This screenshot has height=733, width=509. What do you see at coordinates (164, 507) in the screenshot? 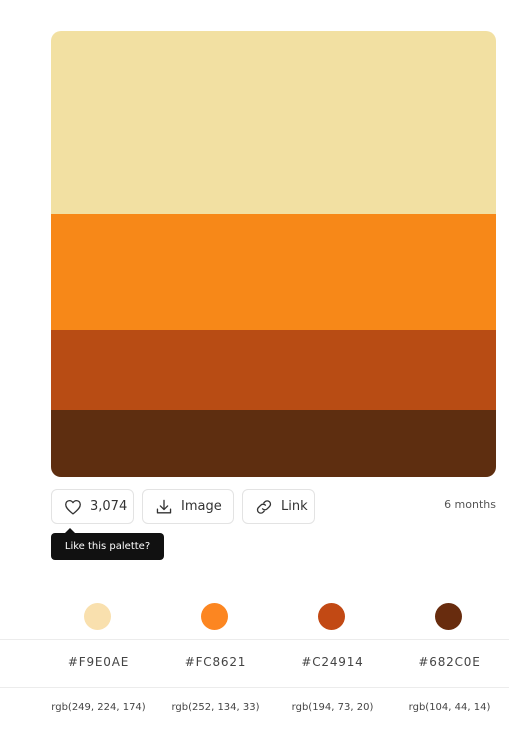
I see `download-icon` at bounding box center [164, 507].